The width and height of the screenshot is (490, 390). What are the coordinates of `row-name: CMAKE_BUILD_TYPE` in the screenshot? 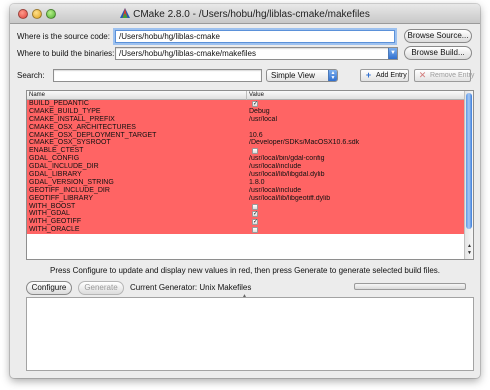 It's located at (65, 111).